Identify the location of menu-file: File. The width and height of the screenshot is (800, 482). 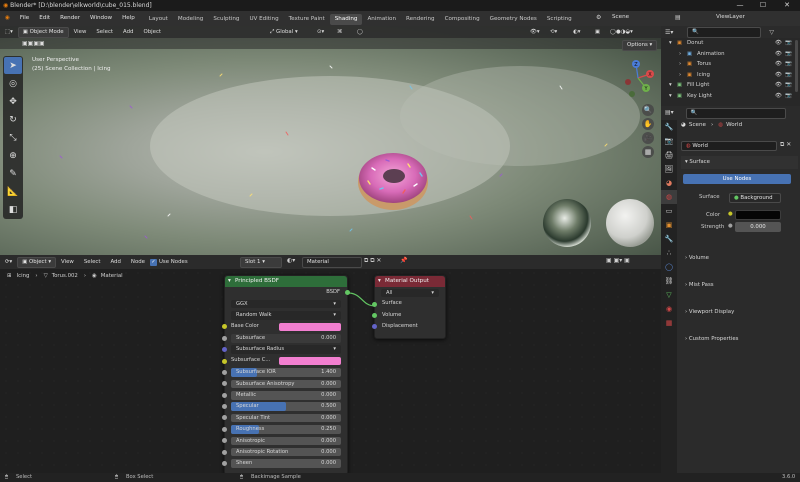
(24, 18).